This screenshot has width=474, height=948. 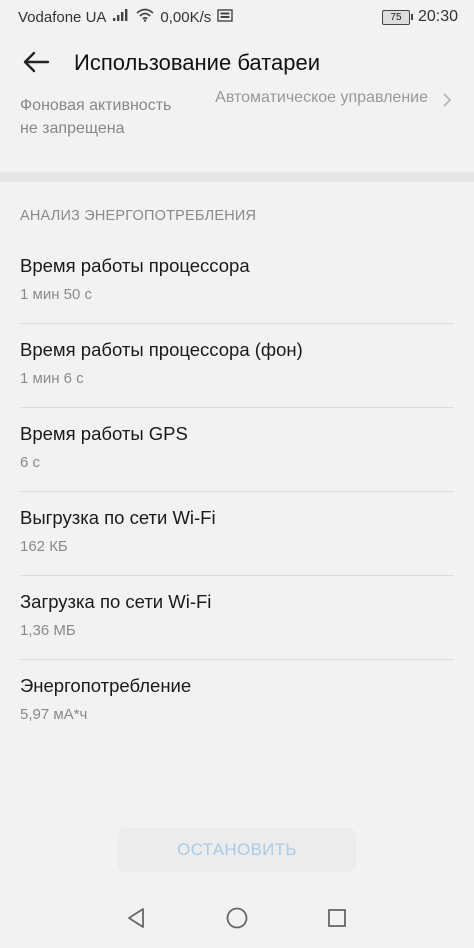 I want to click on nav-back-button, so click(x=136, y=920).